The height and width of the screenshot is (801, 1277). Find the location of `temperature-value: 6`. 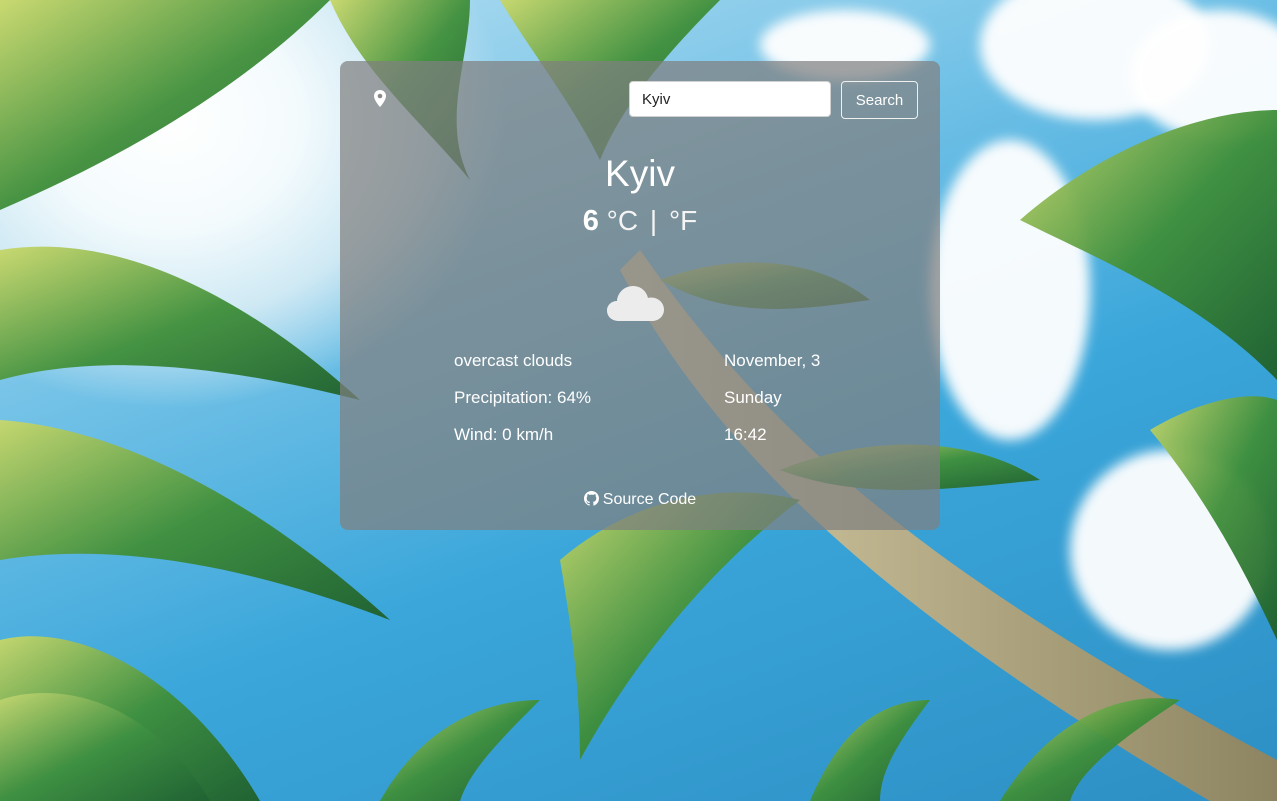

temperature-value: 6 is located at coordinates (590, 221).